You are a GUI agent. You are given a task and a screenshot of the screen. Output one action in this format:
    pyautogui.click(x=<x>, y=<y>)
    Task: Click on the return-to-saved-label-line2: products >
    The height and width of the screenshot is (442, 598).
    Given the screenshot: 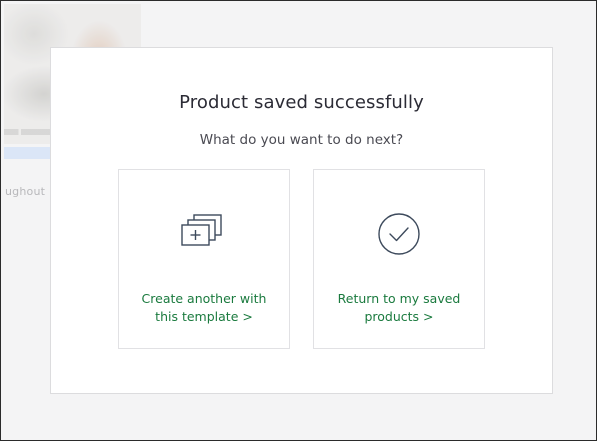 What is the action you would take?
    pyautogui.click(x=399, y=316)
    